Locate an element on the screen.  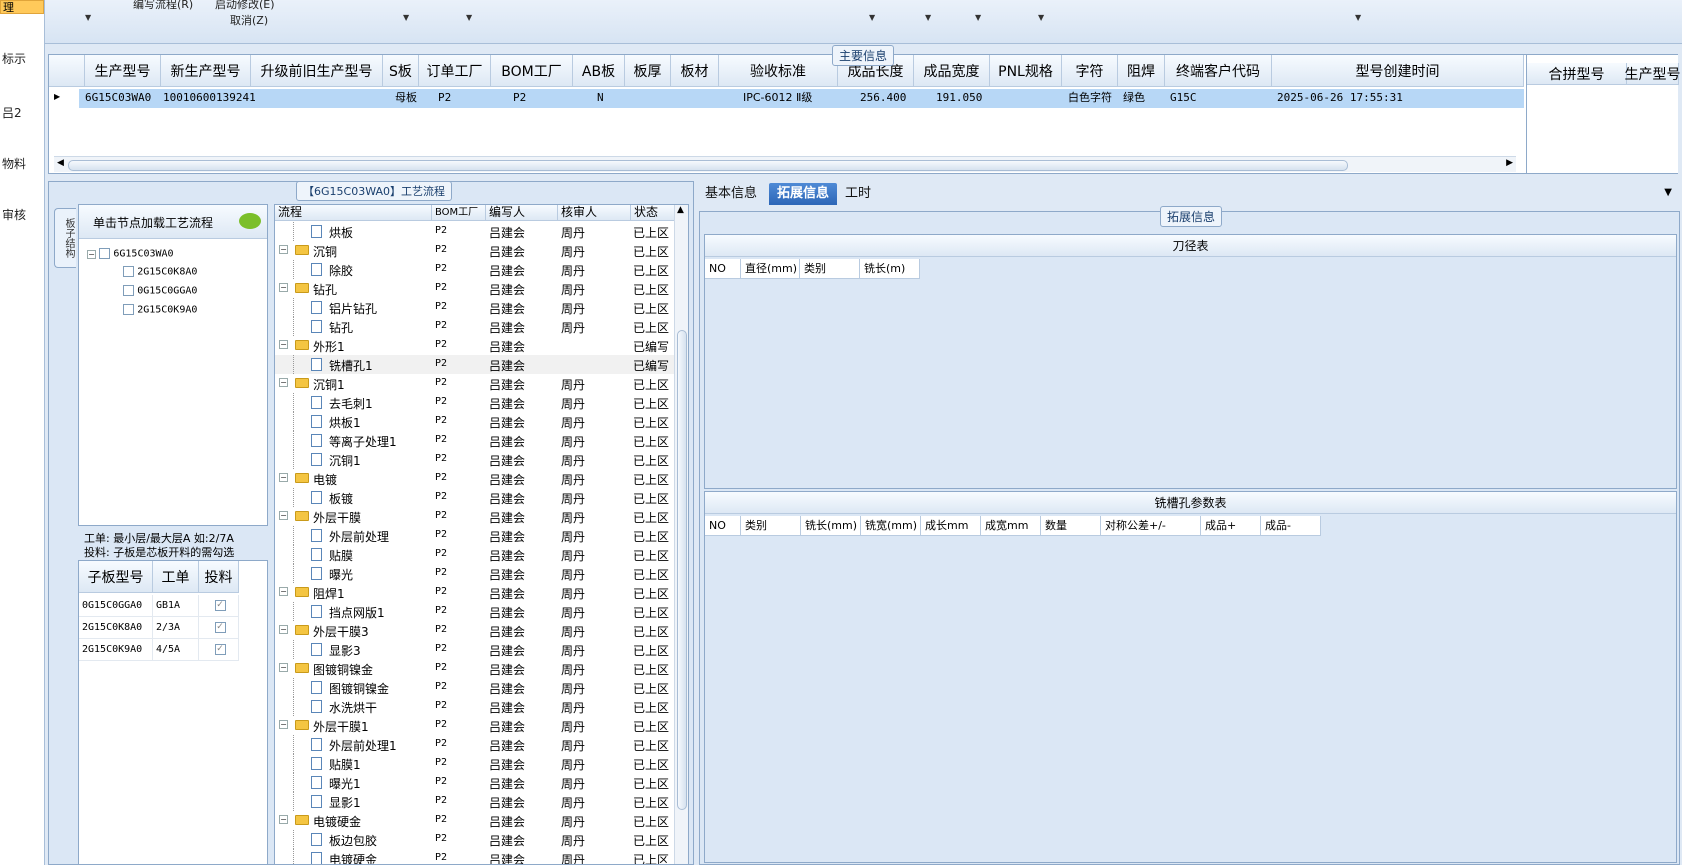
col-slot-mill-width: 铣宽(mm) is located at coordinates (891, 526).